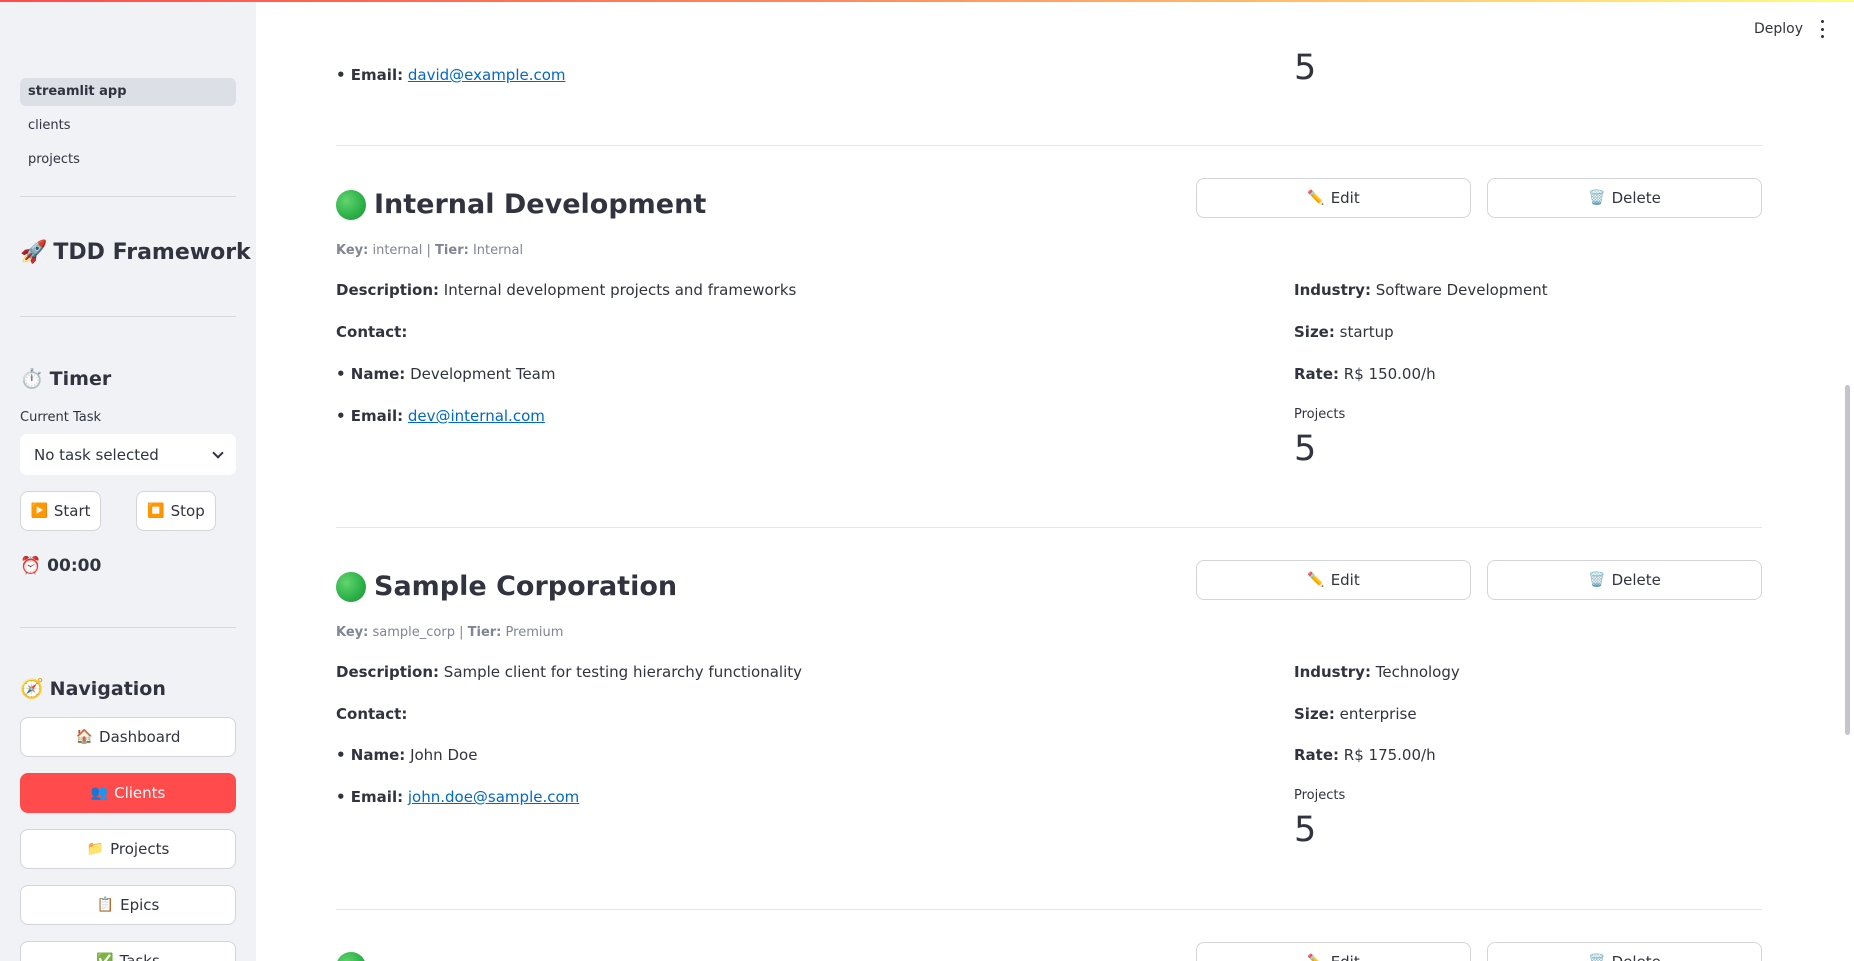 This screenshot has width=1854, height=961. What do you see at coordinates (60, 566) in the screenshot?
I see `timer-display: ⏰ 00:00` at bounding box center [60, 566].